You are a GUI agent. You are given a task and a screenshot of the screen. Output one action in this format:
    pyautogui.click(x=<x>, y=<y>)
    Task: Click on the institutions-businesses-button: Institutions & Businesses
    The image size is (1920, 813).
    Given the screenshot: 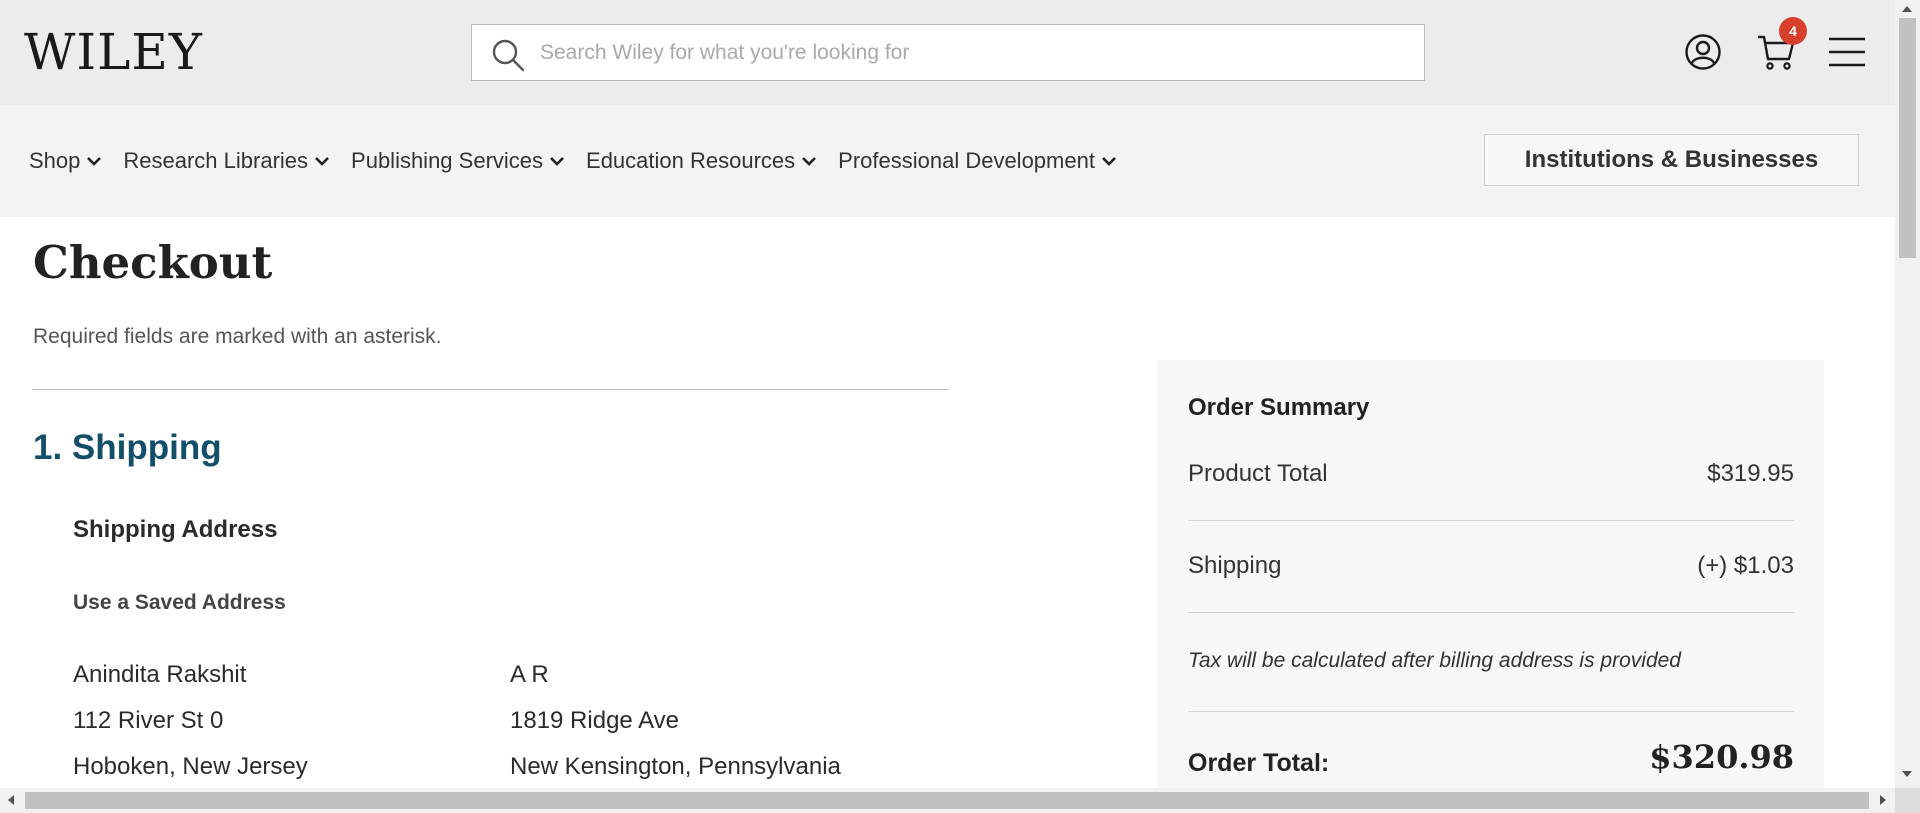 What is the action you would take?
    pyautogui.click(x=1671, y=160)
    